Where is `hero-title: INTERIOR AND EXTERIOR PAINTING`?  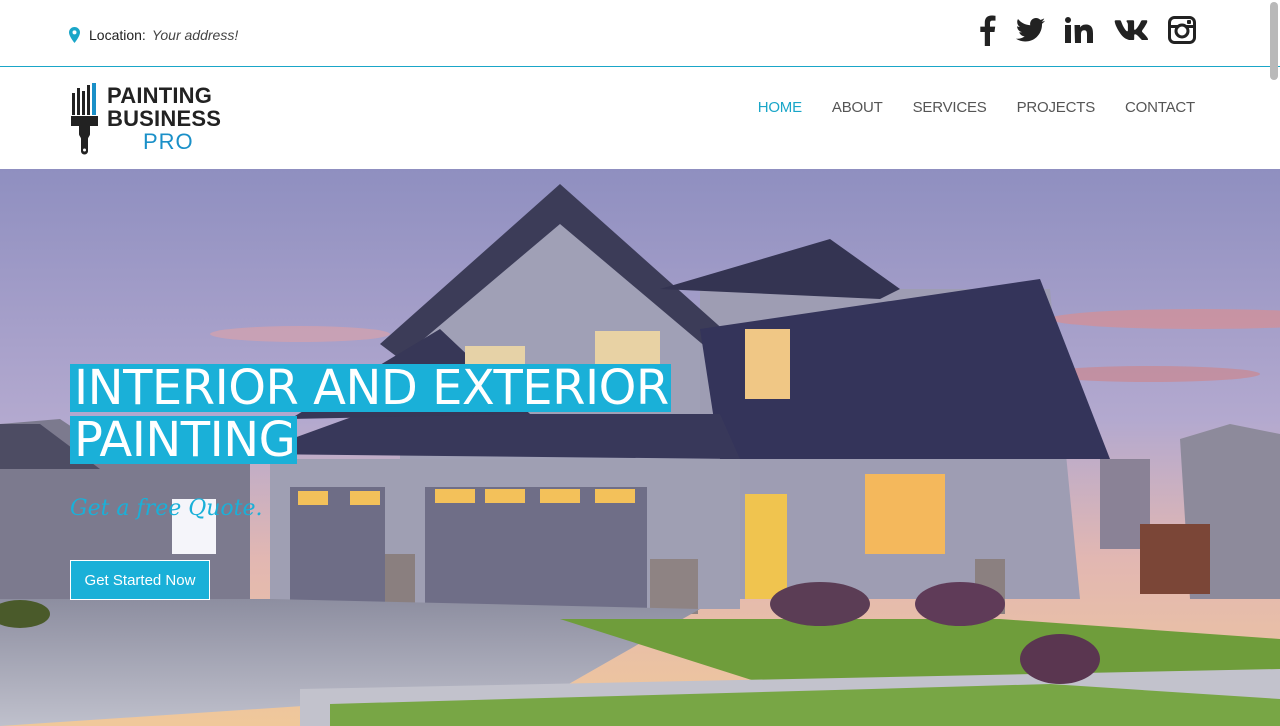 hero-title: INTERIOR AND EXTERIOR PAINTING is located at coordinates (370, 416).